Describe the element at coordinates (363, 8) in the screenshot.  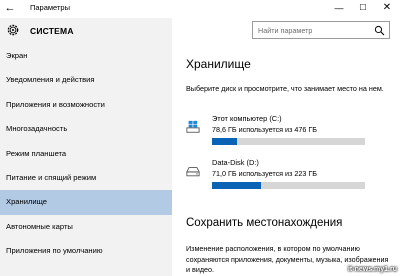
I see `maximize-button: ☐` at that location.